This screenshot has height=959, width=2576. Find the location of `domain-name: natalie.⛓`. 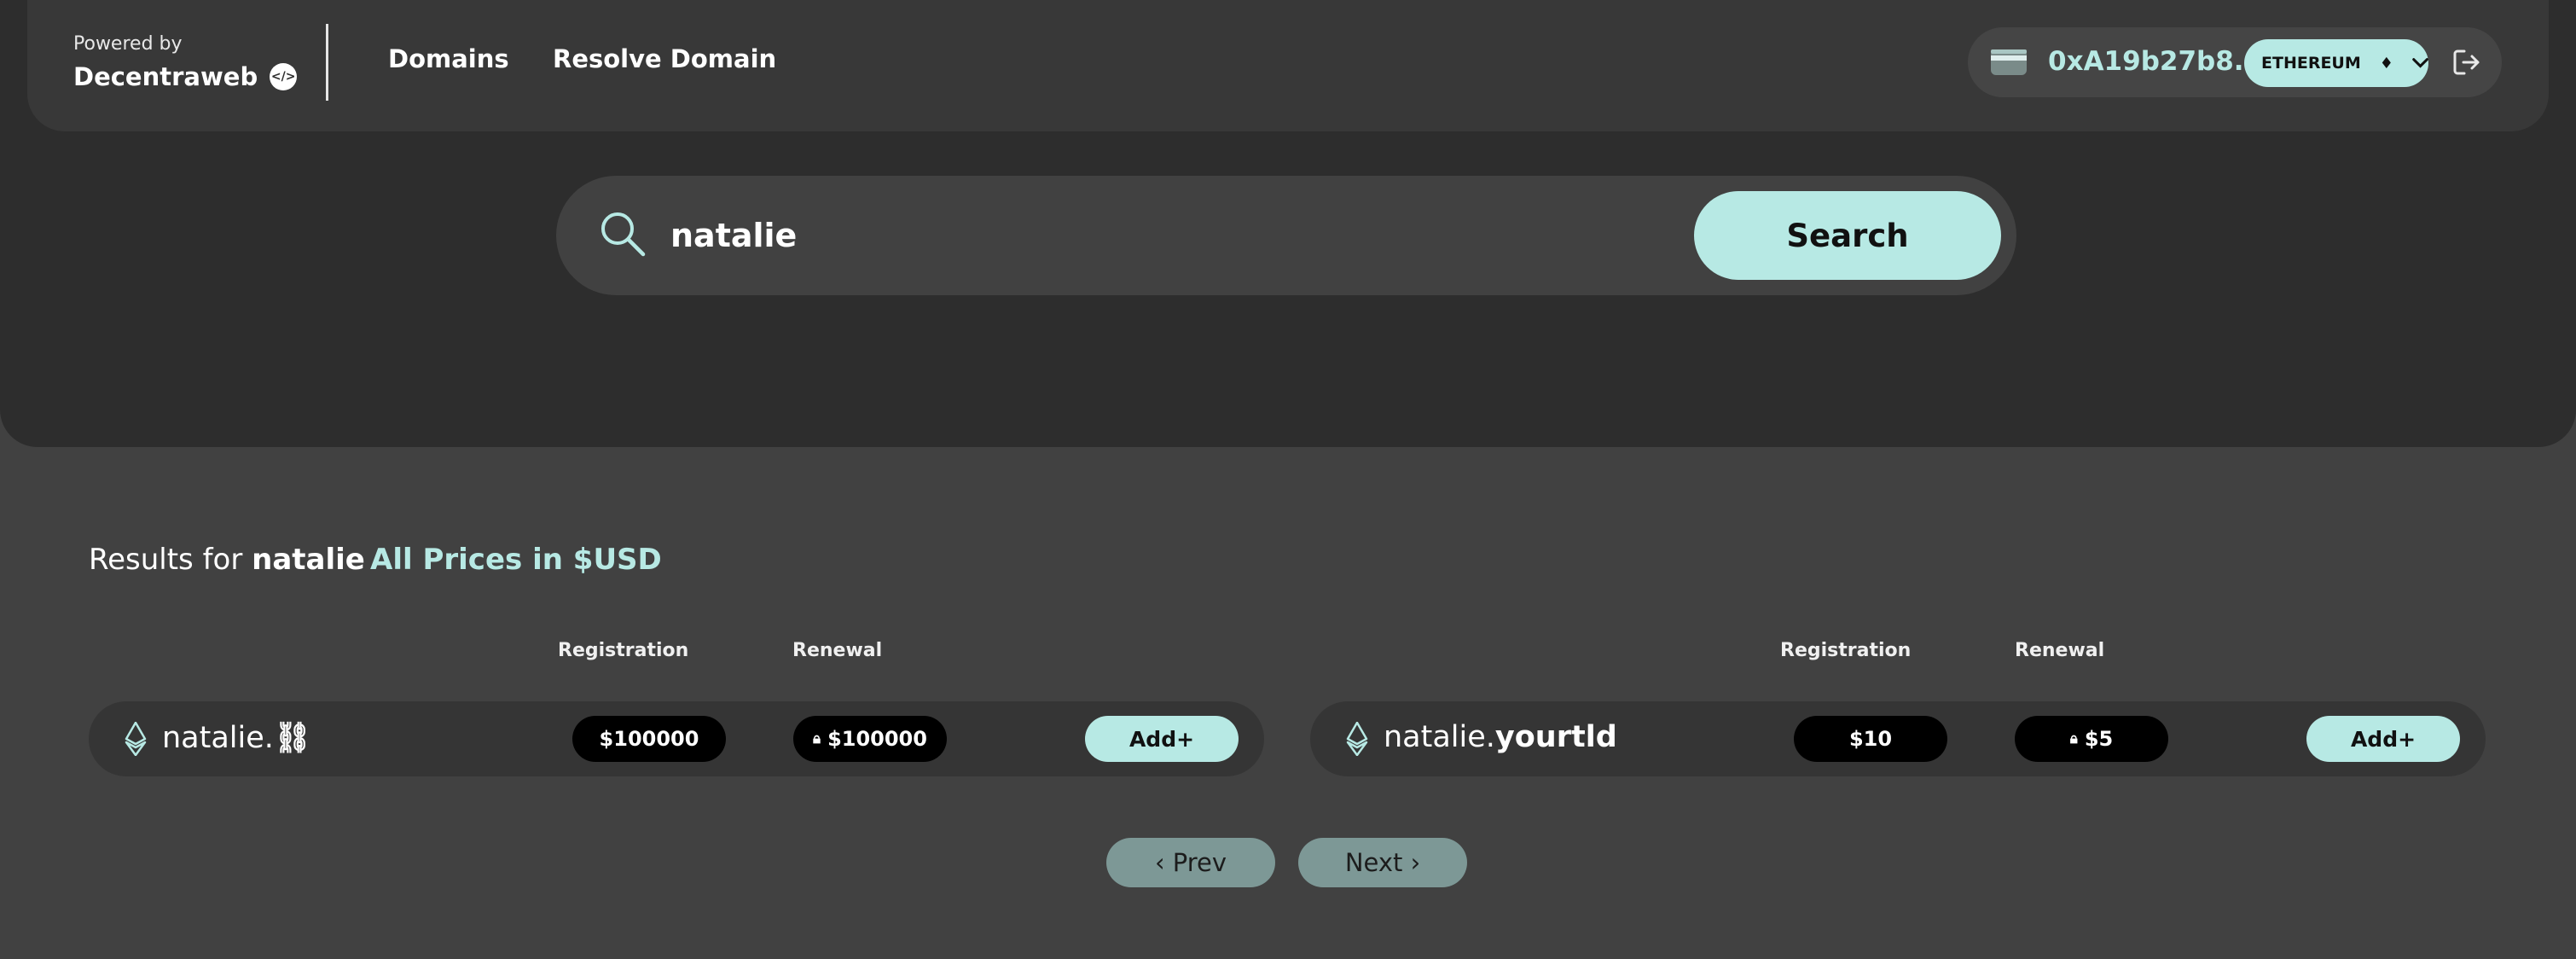

domain-name: natalie.⛓ is located at coordinates (236, 737).